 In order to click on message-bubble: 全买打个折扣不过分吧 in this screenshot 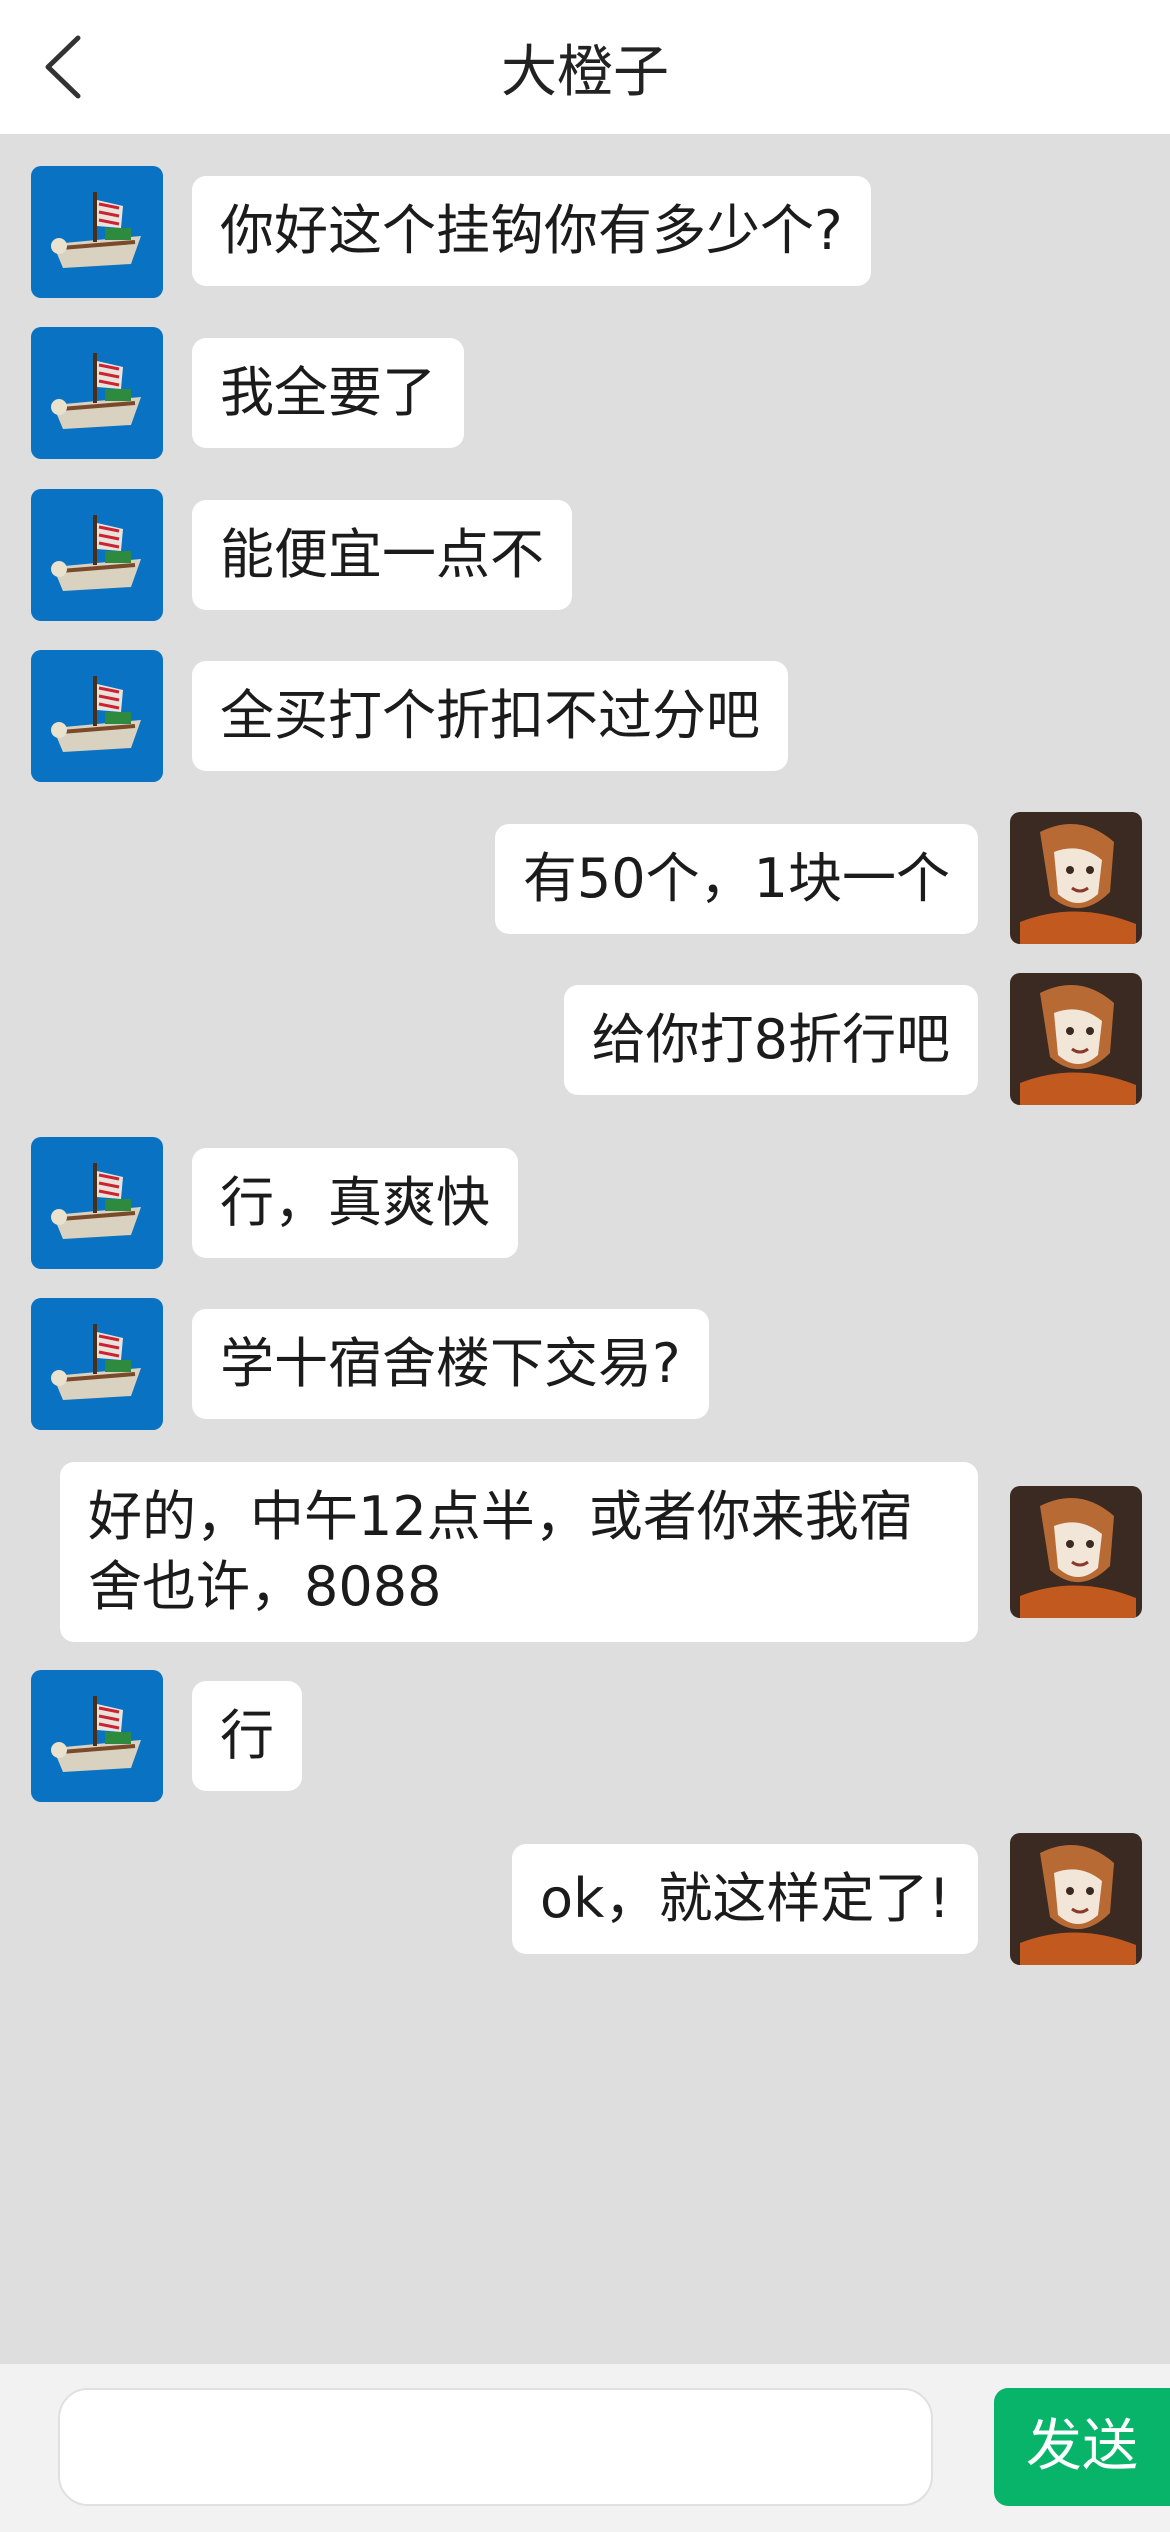, I will do `click(490, 716)`.